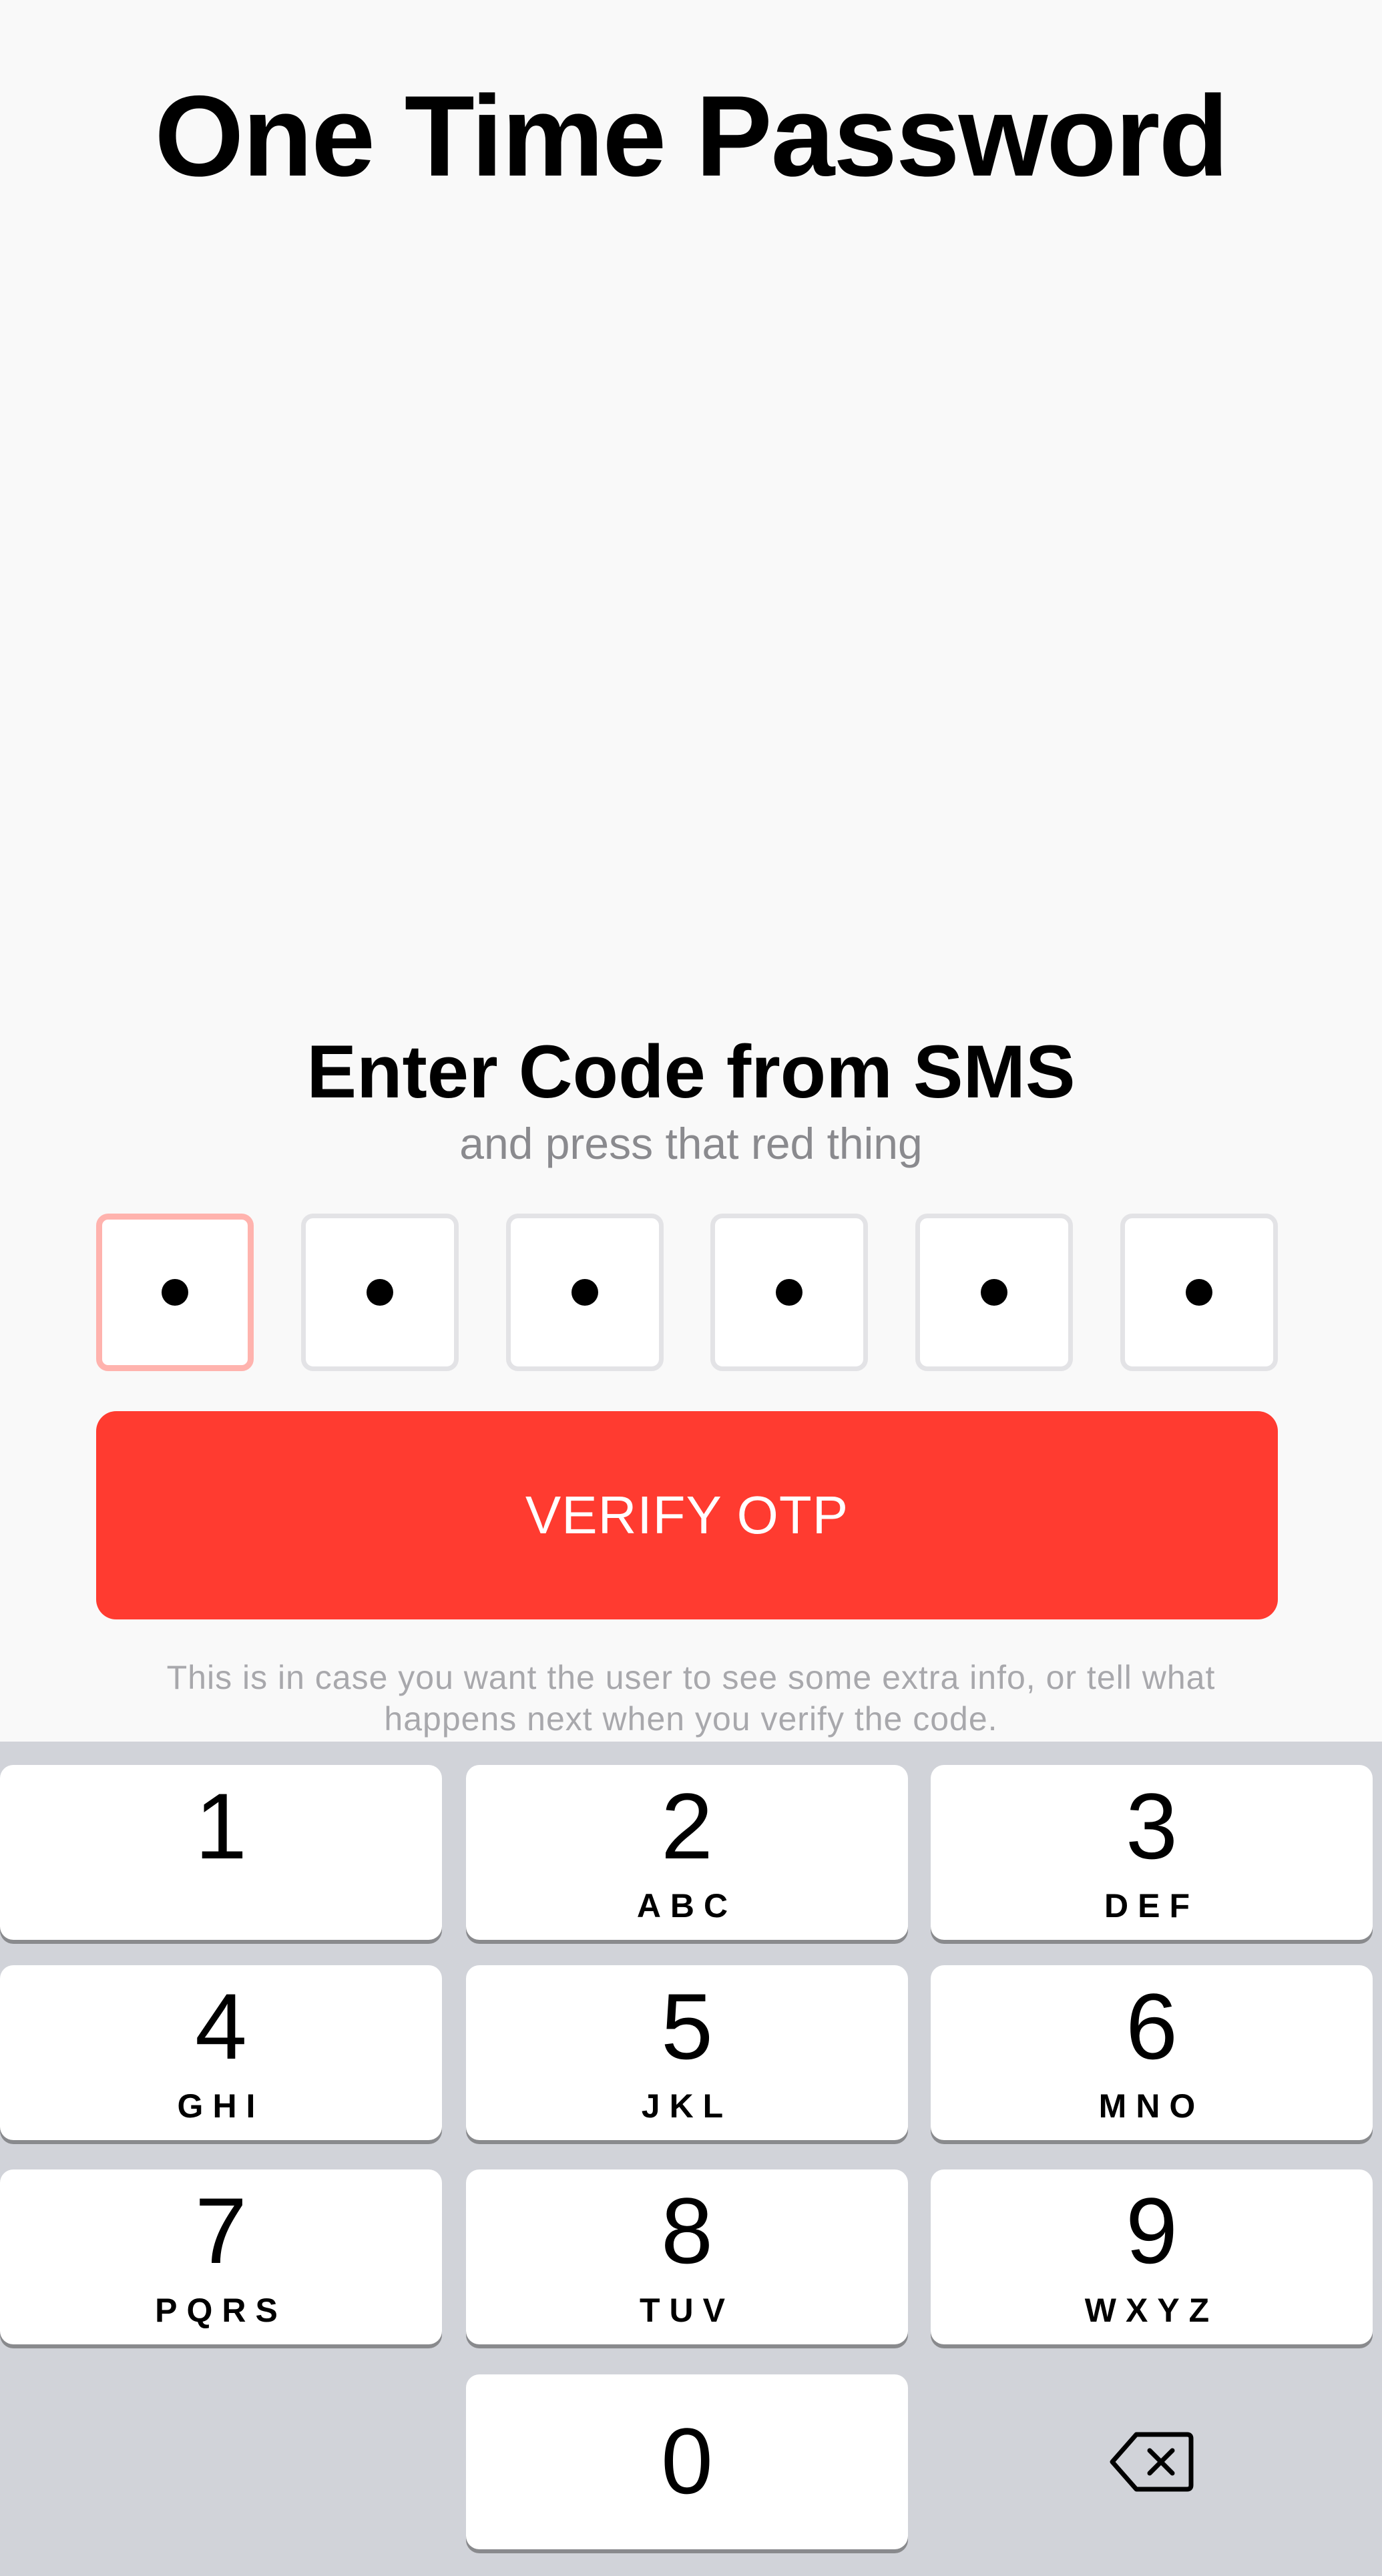 The image size is (1382, 2576). Describe the element at coordinates (687, 2026) in the screenshot. I see `key-digit: 5` at that location.